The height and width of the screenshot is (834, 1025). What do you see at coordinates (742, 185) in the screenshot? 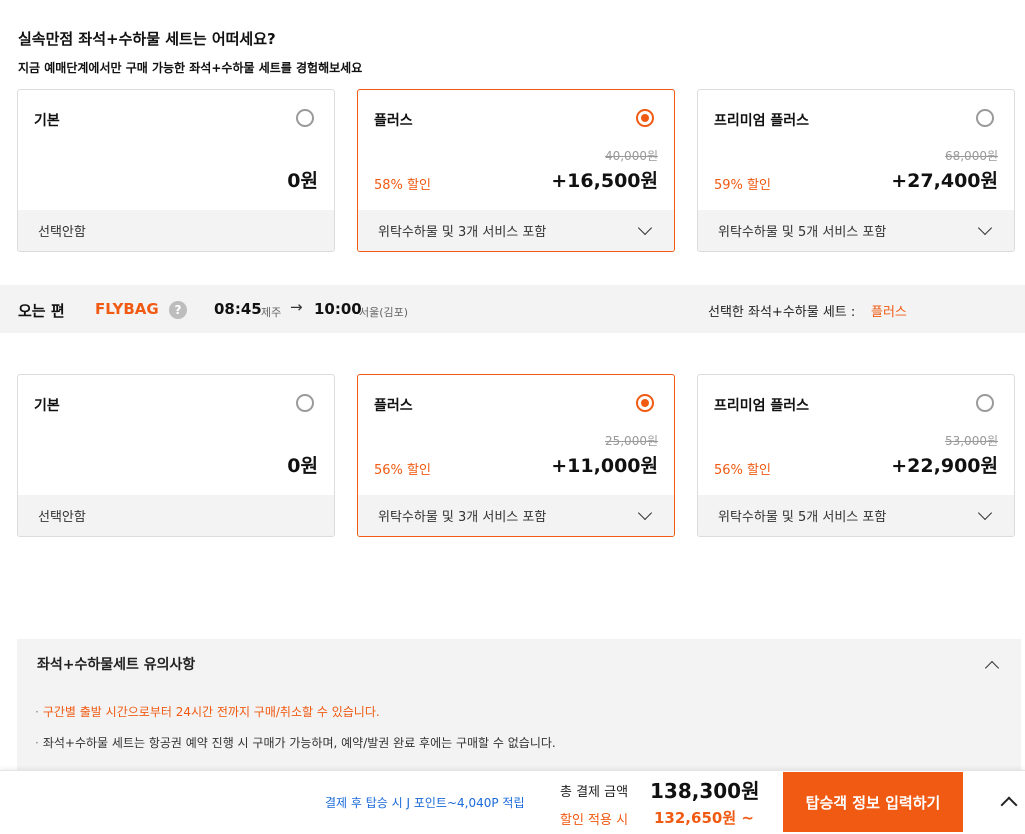
I see `discount-rate: 59% 할인` at bounding box center [742, 185].